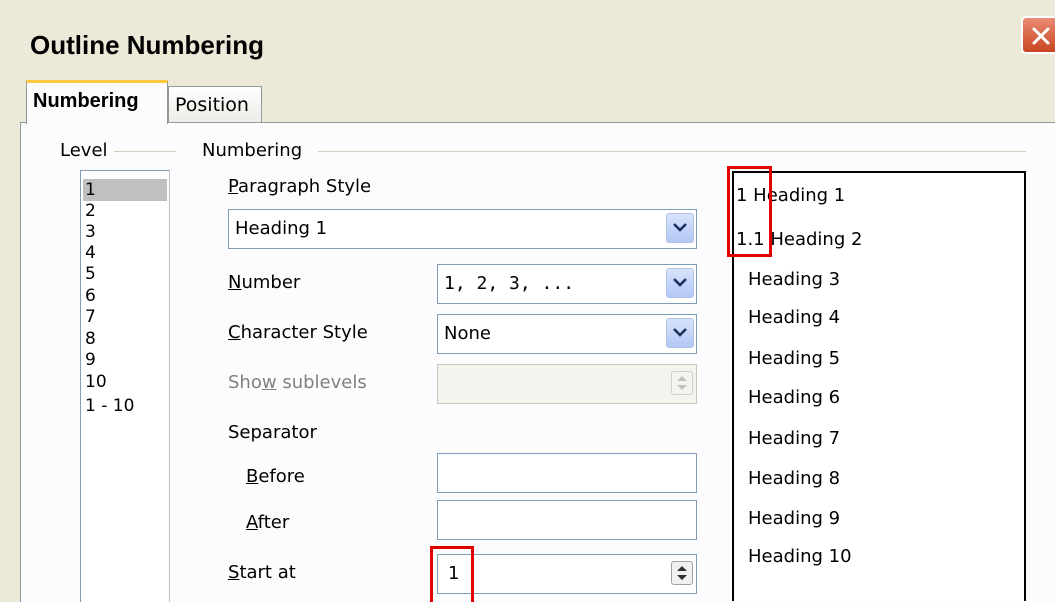 The width and height of the screenshot is (1055, 602). I want to click on show-sublevels-label: Show sublevels, so click(297, 382).